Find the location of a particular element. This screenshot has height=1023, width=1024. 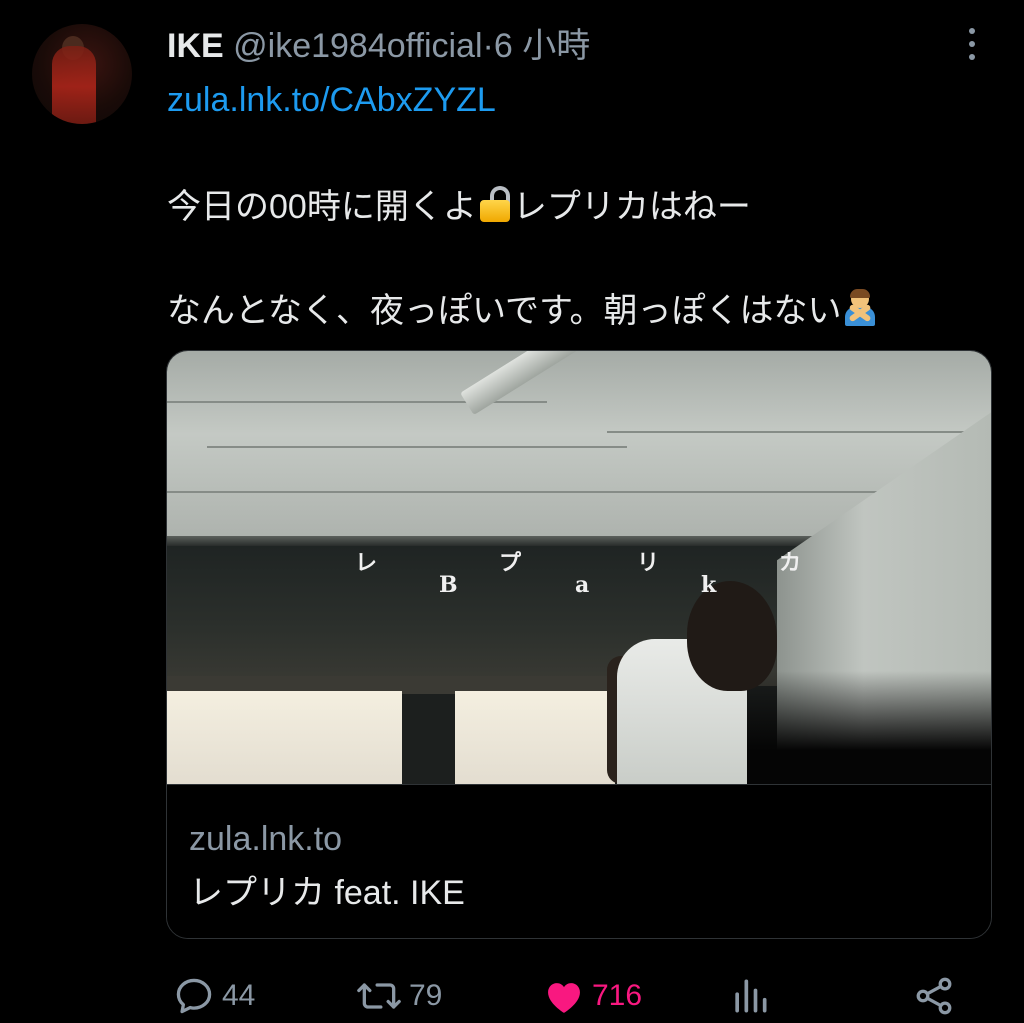

author-avatar is located at coordinates (82, 74).